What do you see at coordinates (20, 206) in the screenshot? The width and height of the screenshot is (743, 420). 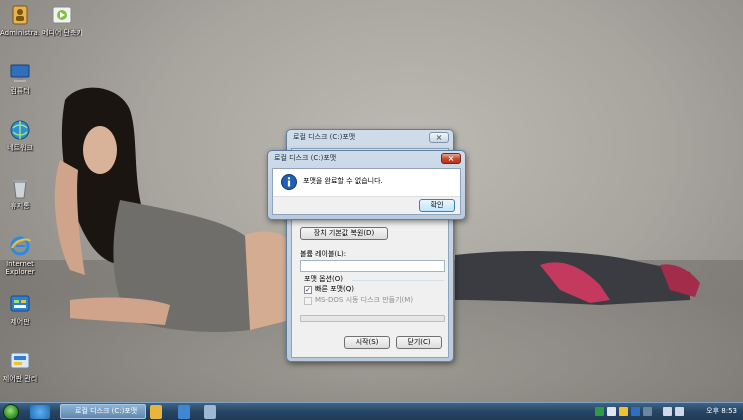 I see `desktop-icon-label: 휴지통` at bounding box center [20, 206].